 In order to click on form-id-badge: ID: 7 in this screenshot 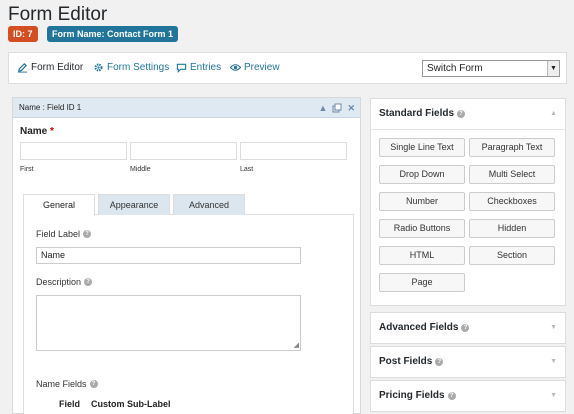, I will do `click(23, 34)`.